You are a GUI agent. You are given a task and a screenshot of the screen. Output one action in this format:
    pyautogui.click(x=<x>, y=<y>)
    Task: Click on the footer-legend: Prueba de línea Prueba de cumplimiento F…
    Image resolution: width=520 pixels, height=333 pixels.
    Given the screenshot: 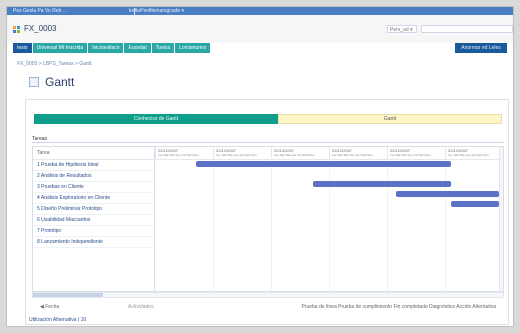 What is the action you would take?
    pyautogui.click(x=398, y=307)
    